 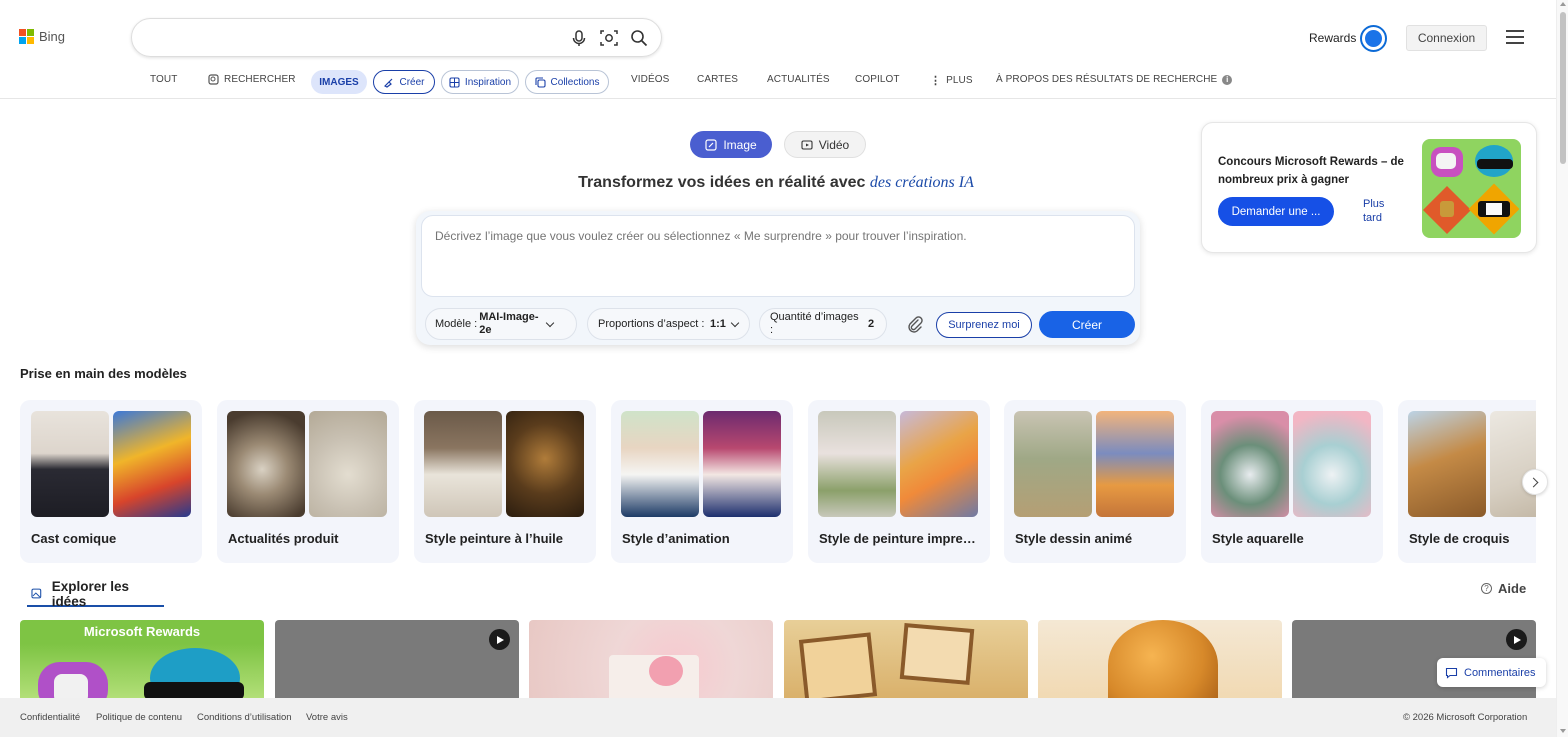 I want to click on nav-videos: VIDÉOS, so click(x=650, y=79).